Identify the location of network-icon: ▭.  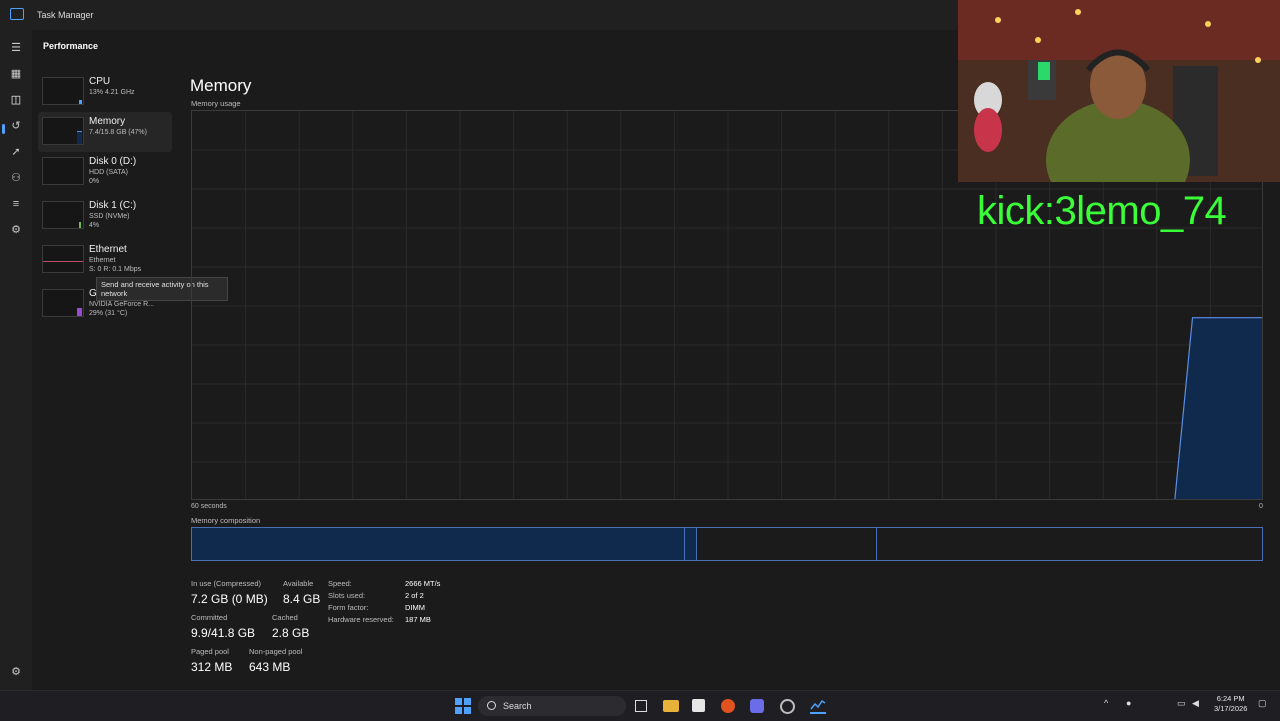
(1185, 706).